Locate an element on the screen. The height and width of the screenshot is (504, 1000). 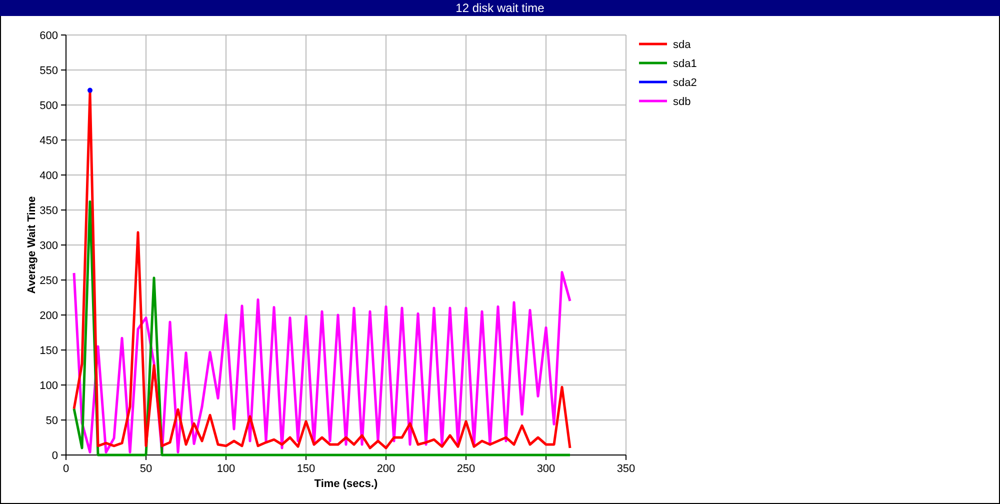
legend-label: sda1 is located at coordinates (685, 64).